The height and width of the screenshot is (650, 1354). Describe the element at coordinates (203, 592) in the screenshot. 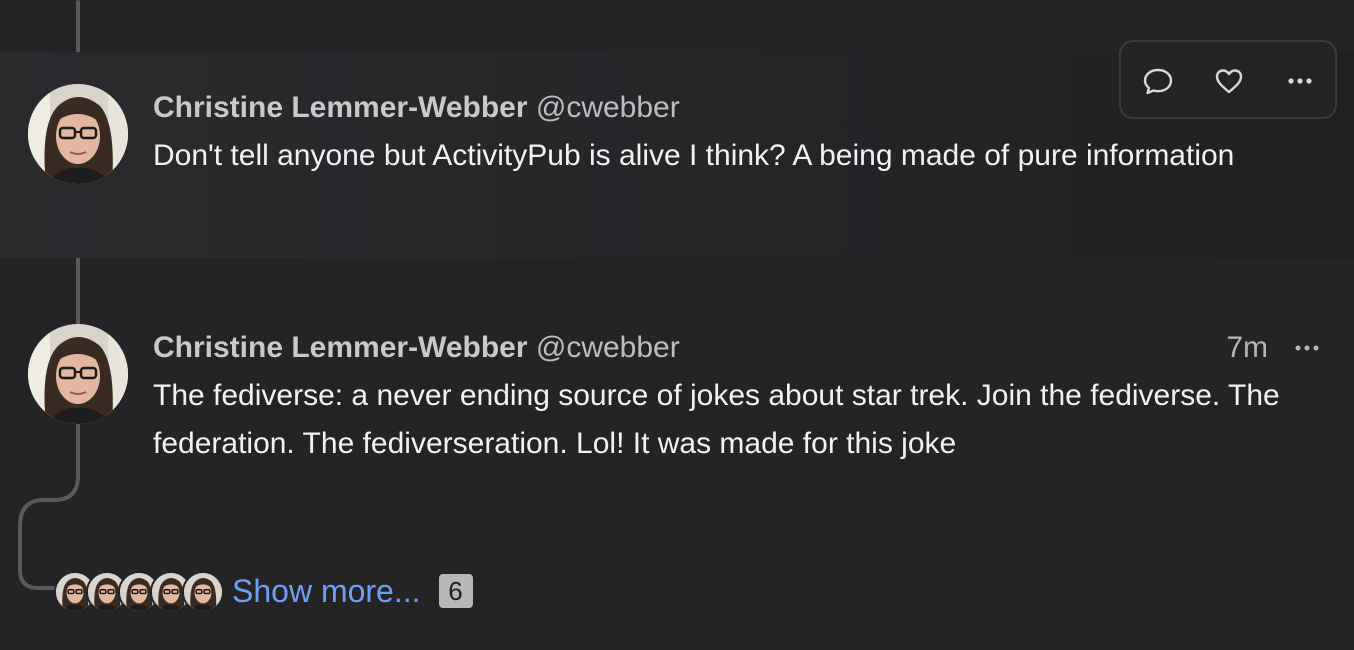

I see `mini-avatar` at that location.